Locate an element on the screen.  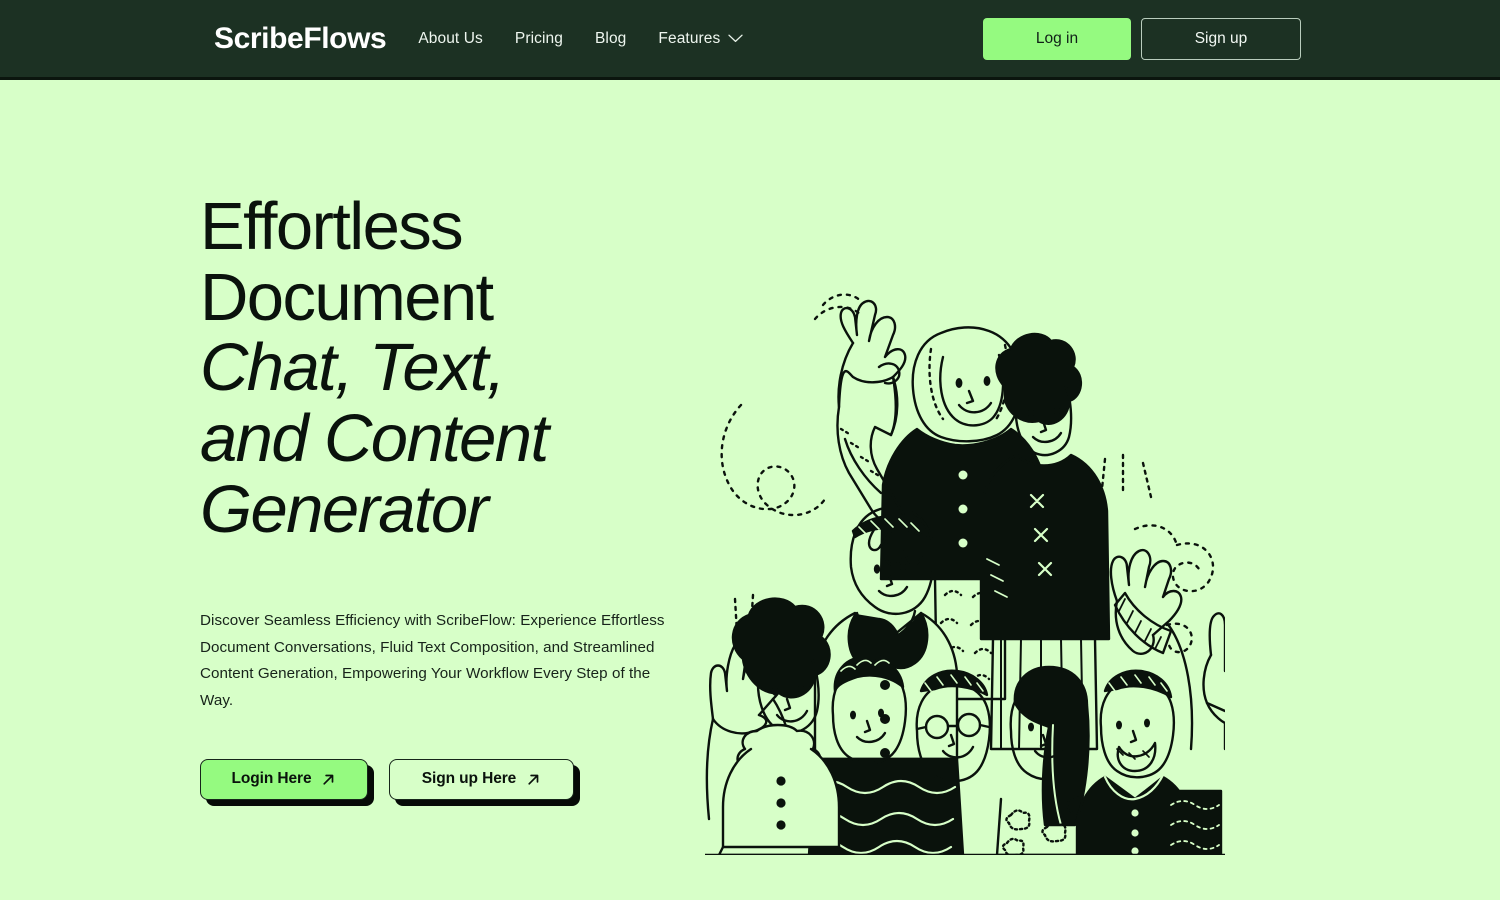
headline-italic-line-2: and Content is located at coordinates (374, 439).